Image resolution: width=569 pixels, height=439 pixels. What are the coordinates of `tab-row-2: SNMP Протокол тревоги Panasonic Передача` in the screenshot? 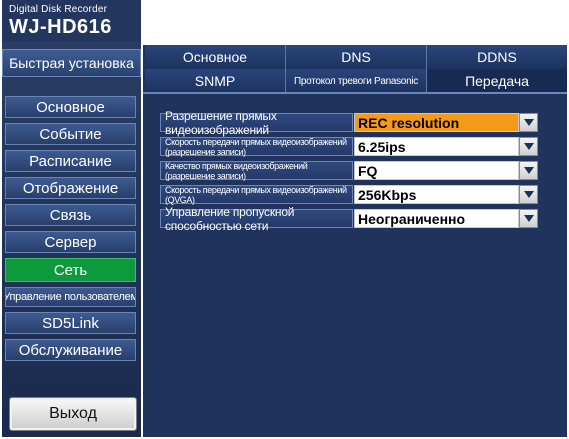 It's located at (356, 81).